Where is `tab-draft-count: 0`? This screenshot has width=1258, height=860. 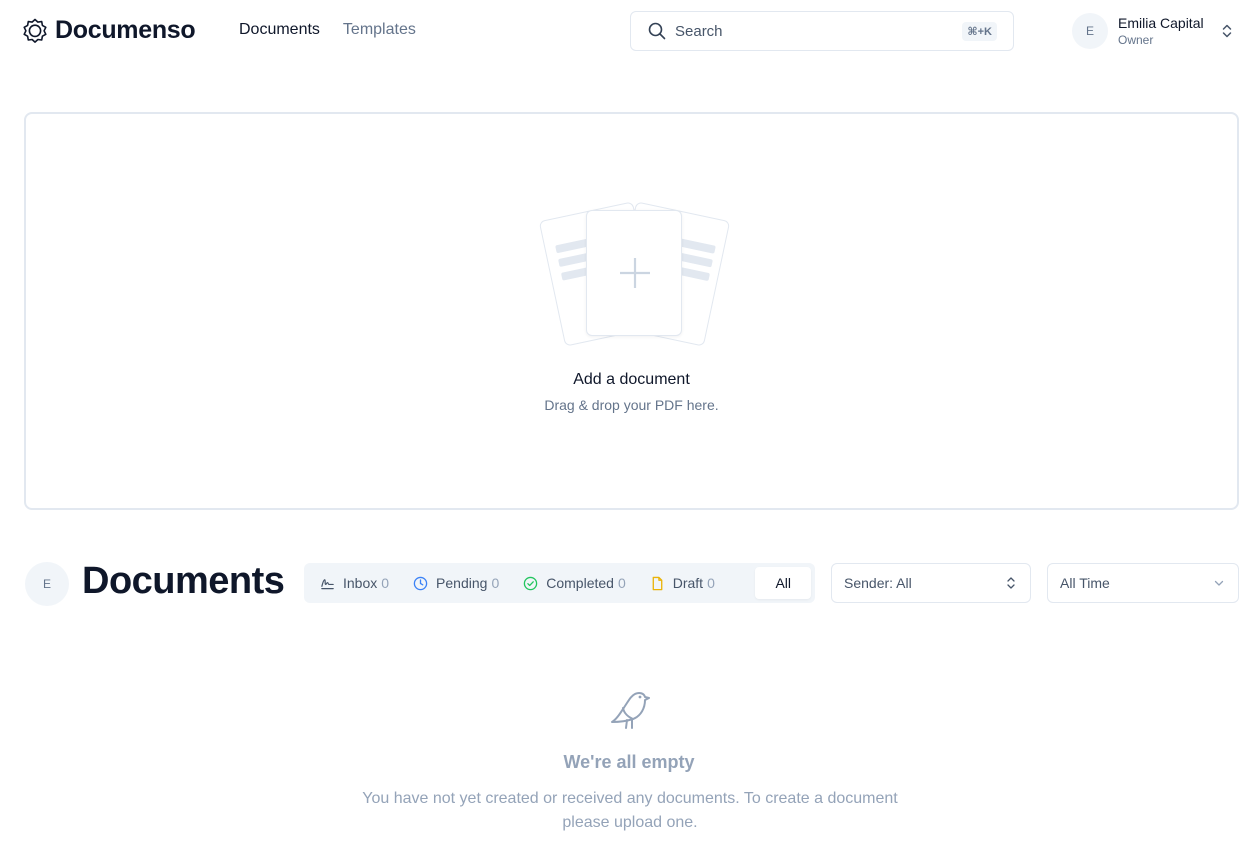
tab-draft-count: 0 is located at coordinates (711, 583).